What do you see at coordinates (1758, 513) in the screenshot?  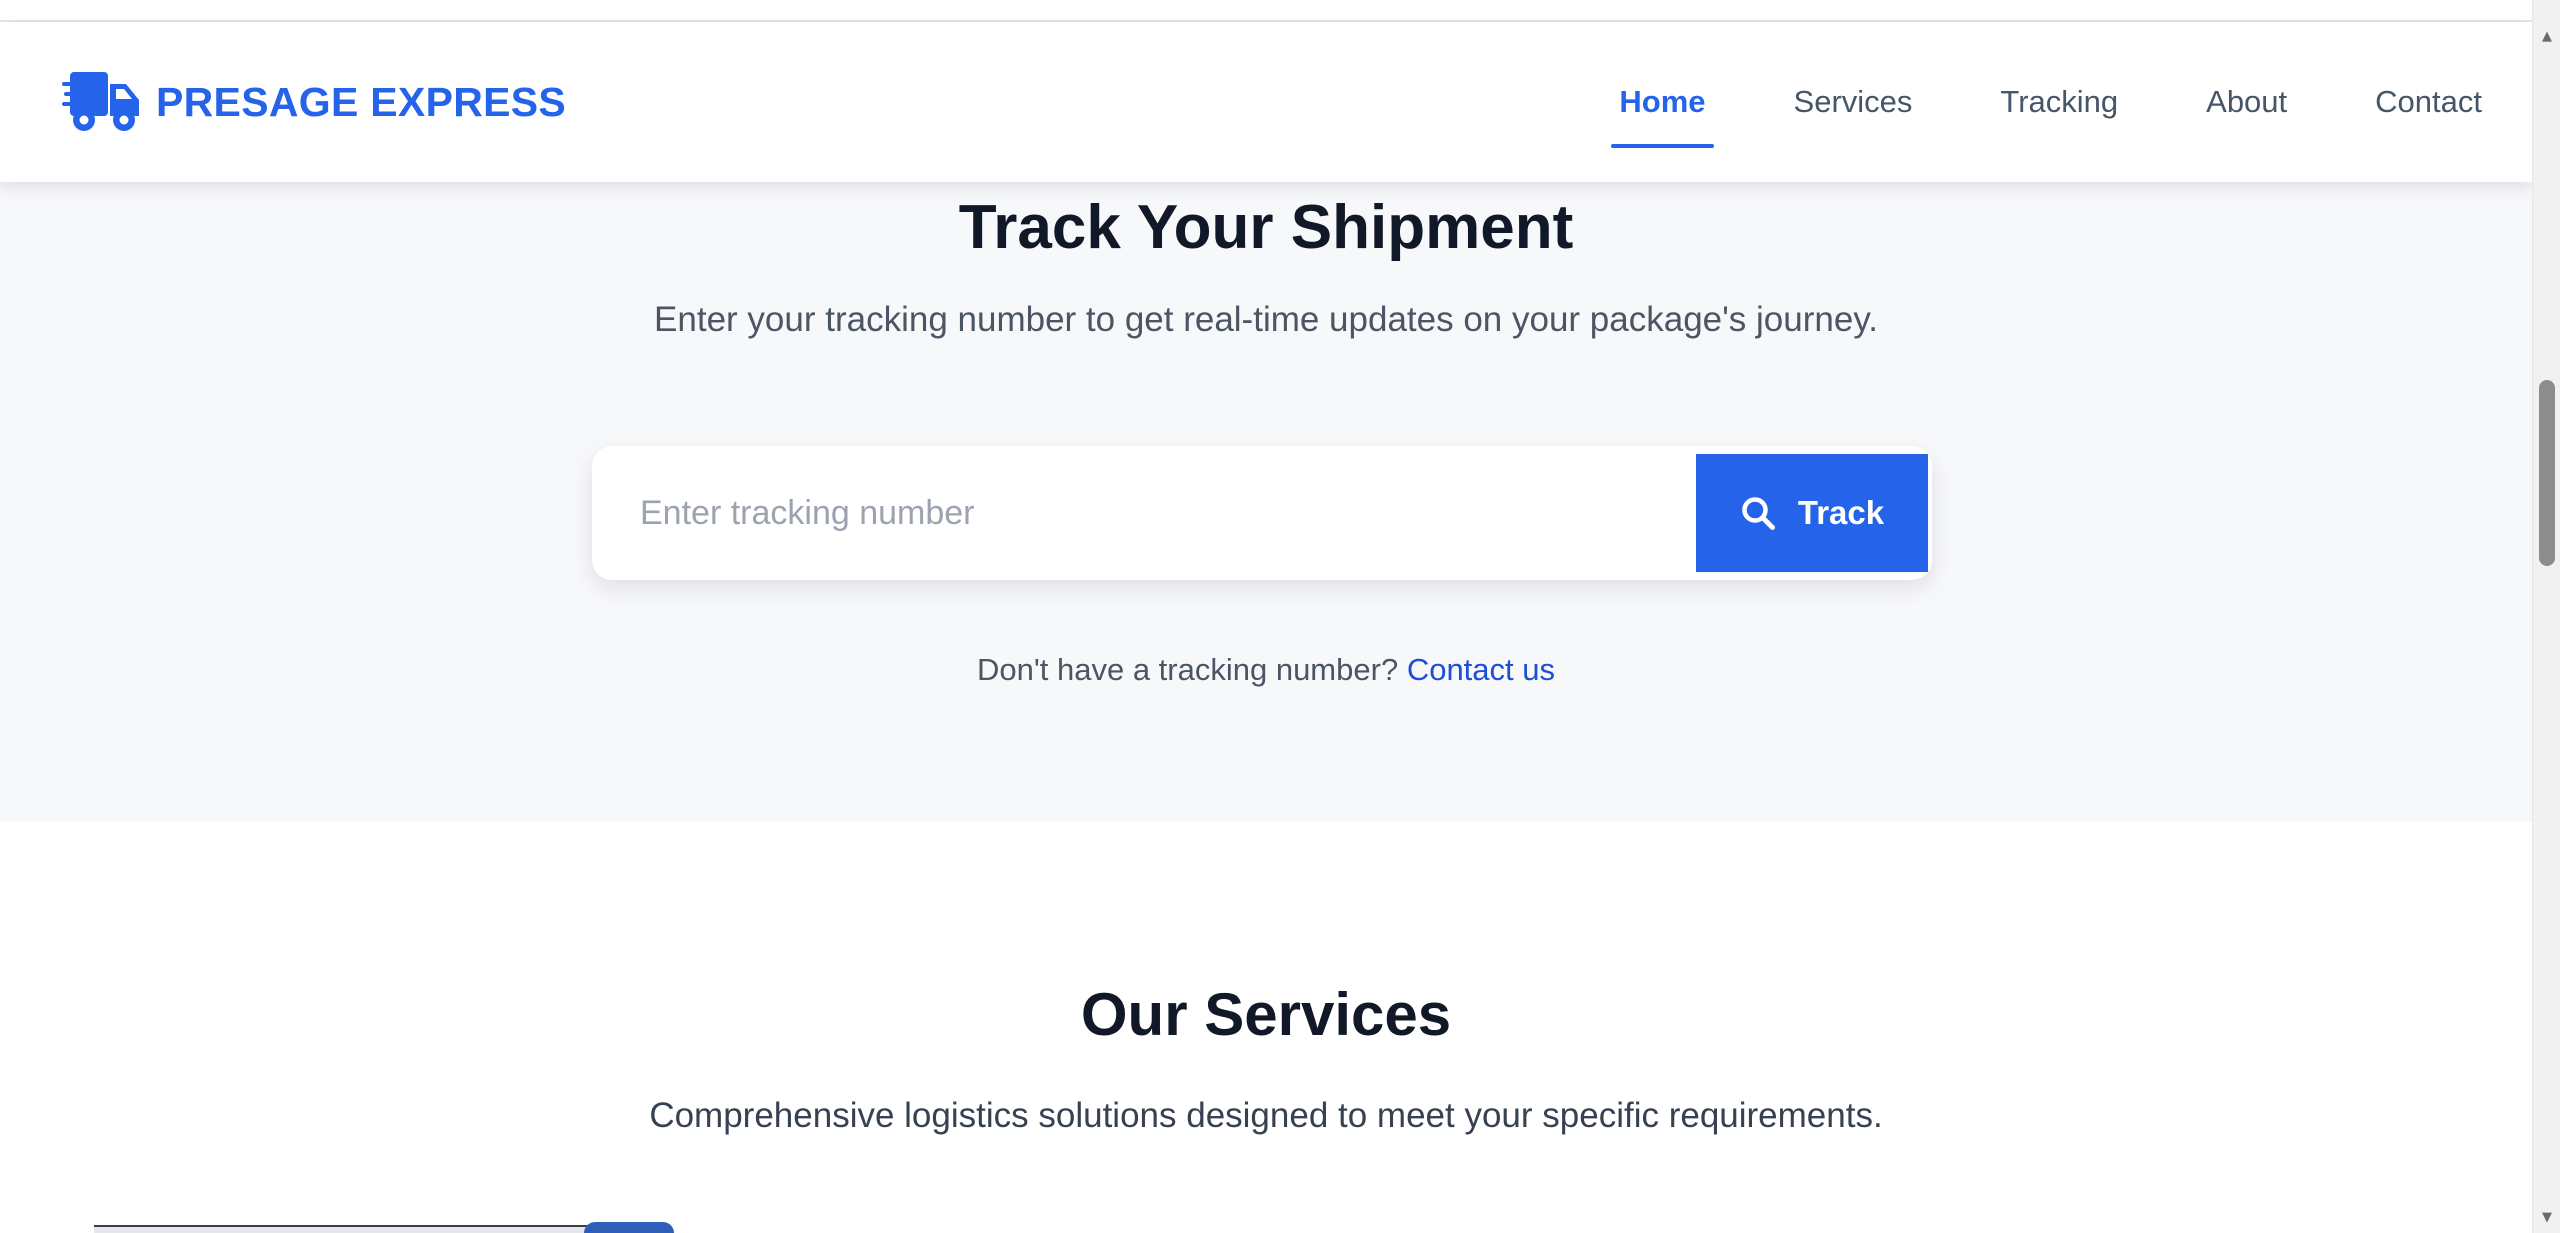 I see `search-icon` at bounding box center [1758, 513].